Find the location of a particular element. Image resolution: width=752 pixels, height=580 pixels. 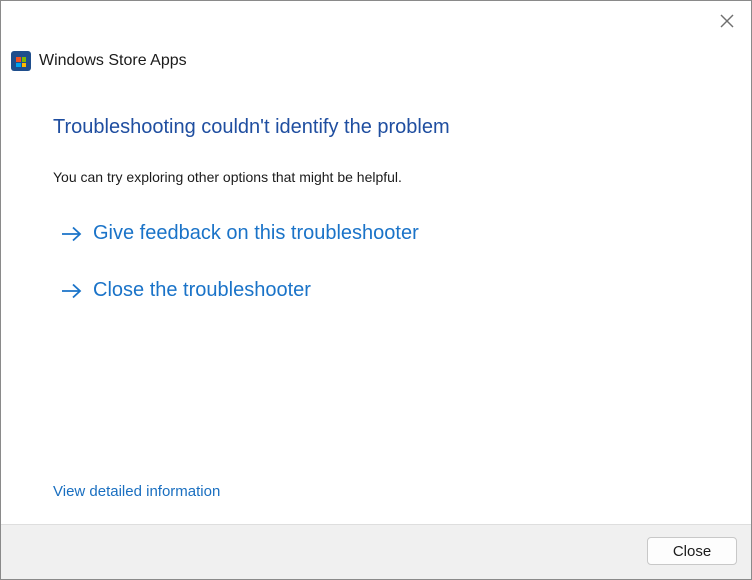

give-feedback-label: Give feedback on this troubleshooter is located at coordinates (256, 233).